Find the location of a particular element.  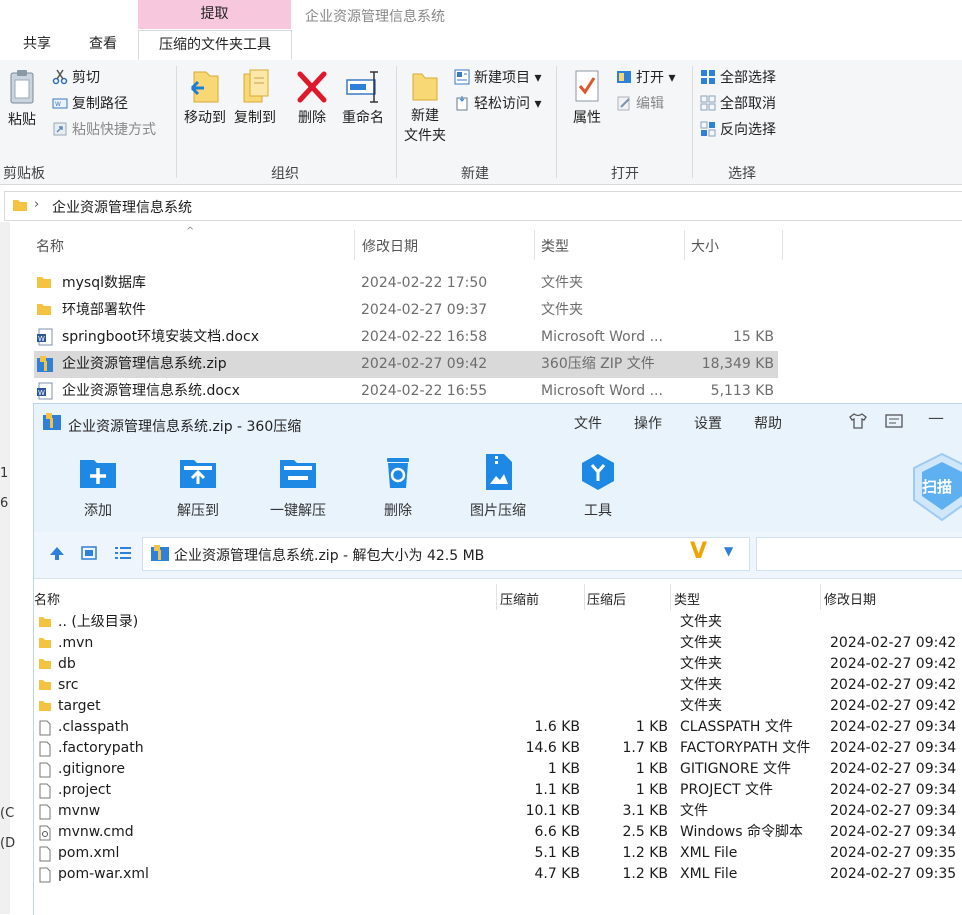

zip-column-after: 压缩后 is located at coordinates (606, 598).